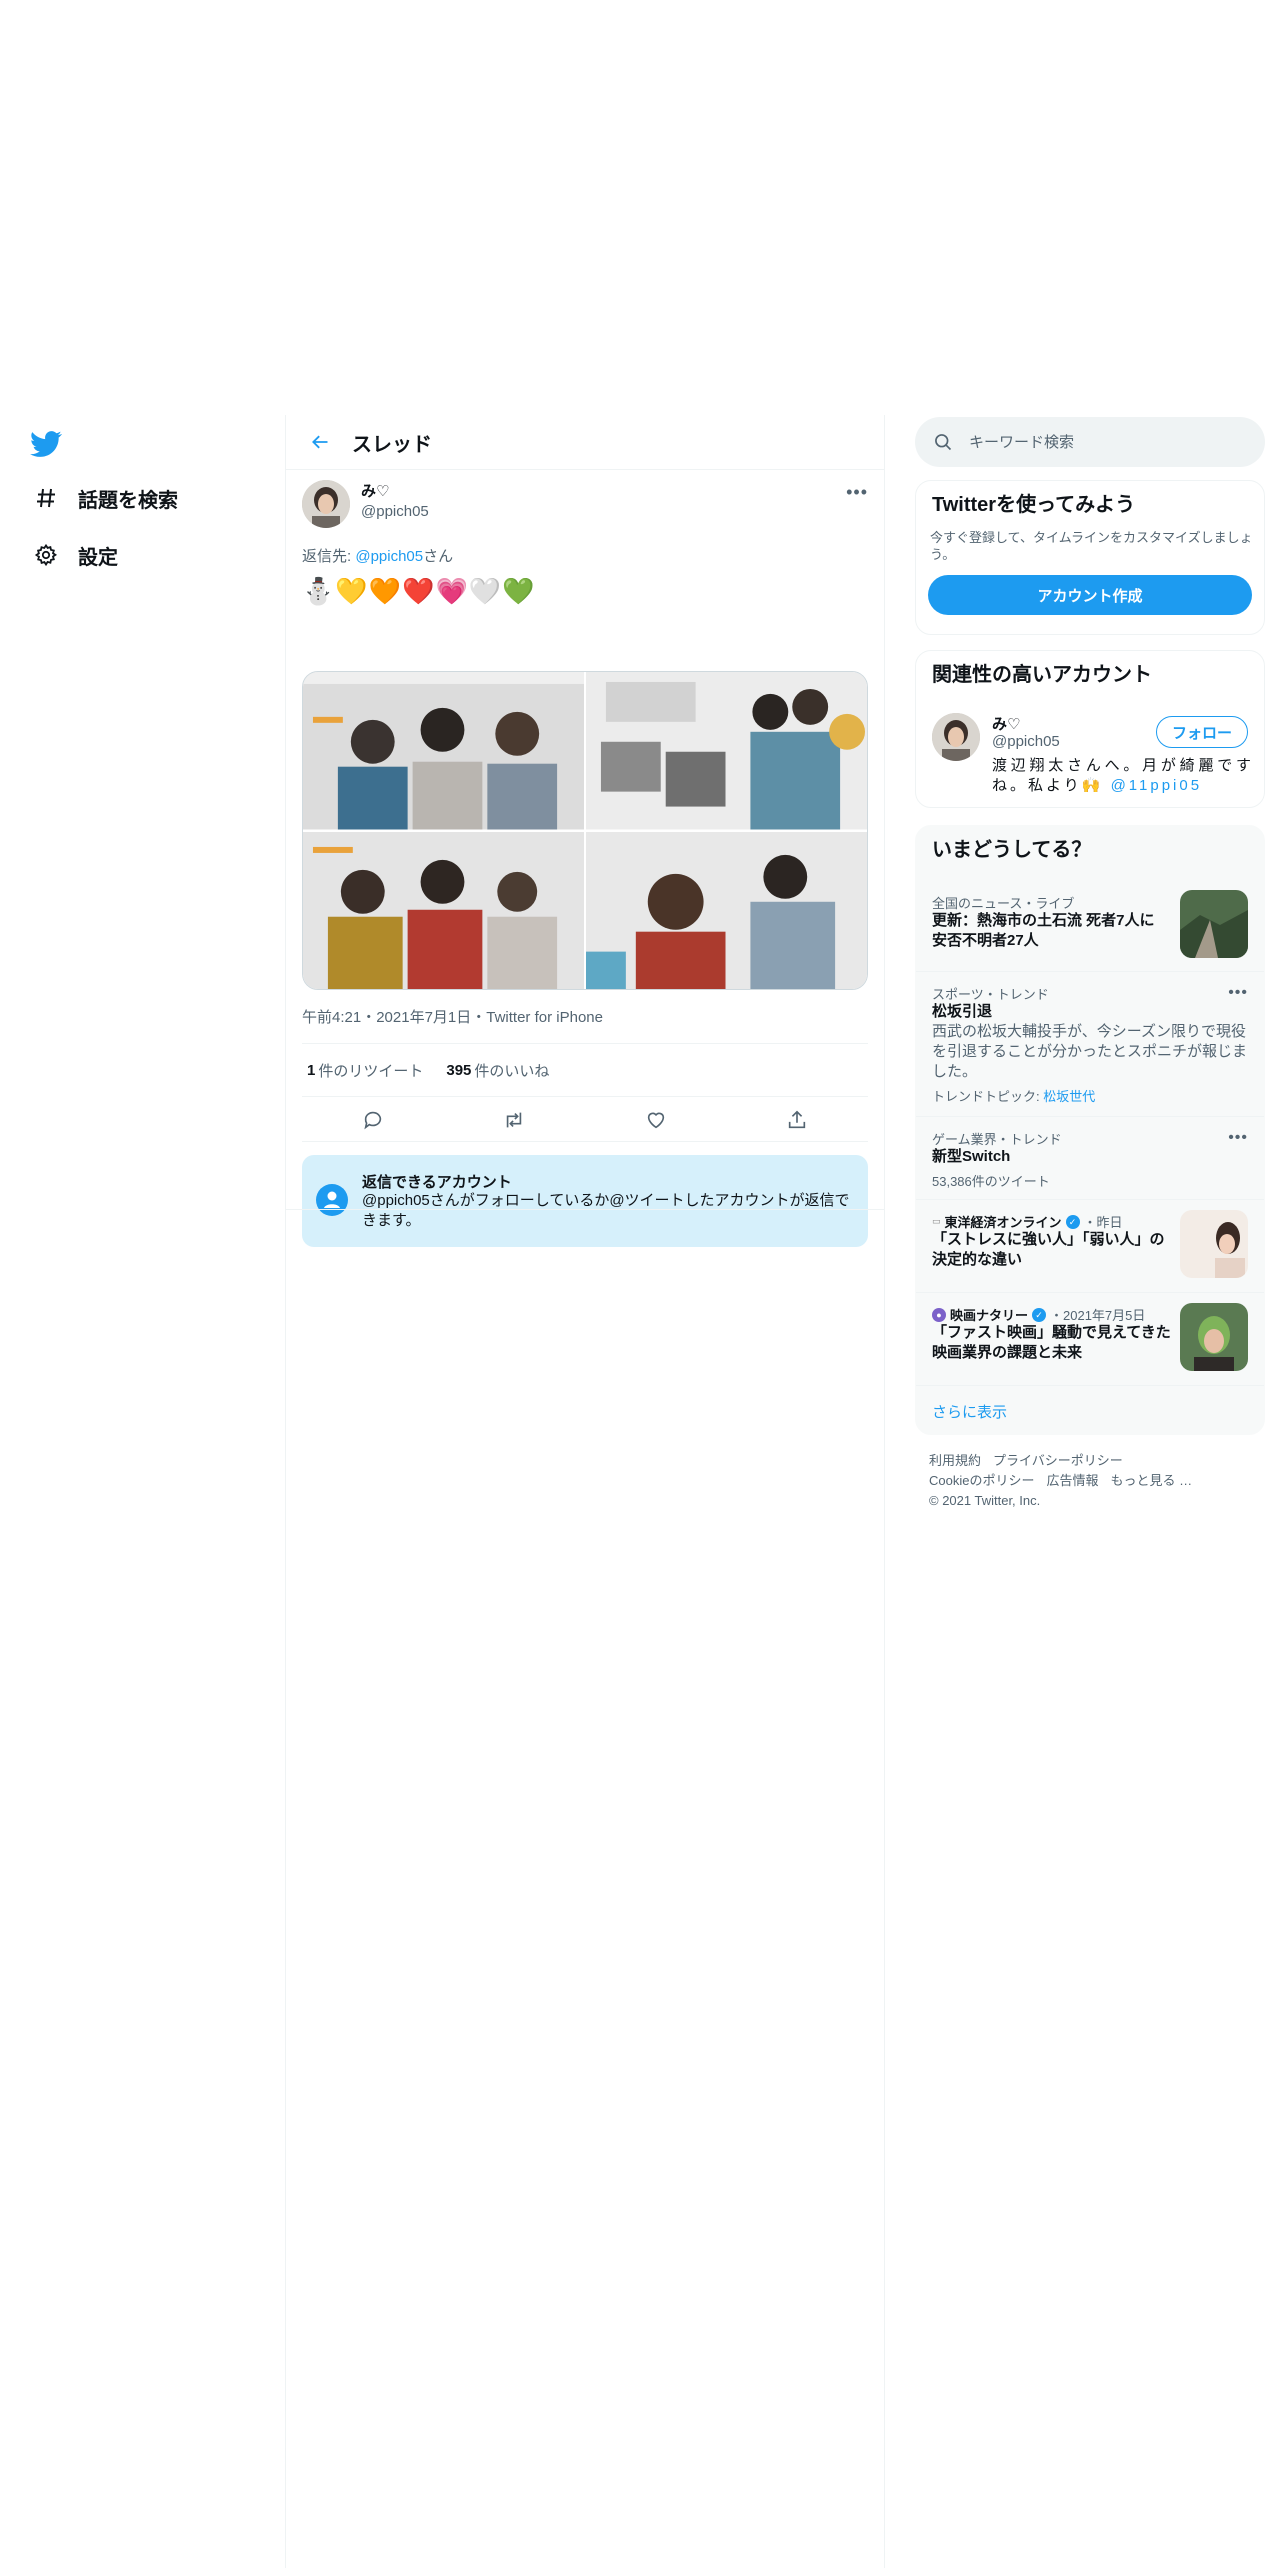 Image resolution: width=1284 pixels, height=2568 pixels. What do you see at coordinates (1058, 1460) in the screenshot?
I see `footer-link-privacy: プライバシーポリシー` at bounding box center [1058, 1460].